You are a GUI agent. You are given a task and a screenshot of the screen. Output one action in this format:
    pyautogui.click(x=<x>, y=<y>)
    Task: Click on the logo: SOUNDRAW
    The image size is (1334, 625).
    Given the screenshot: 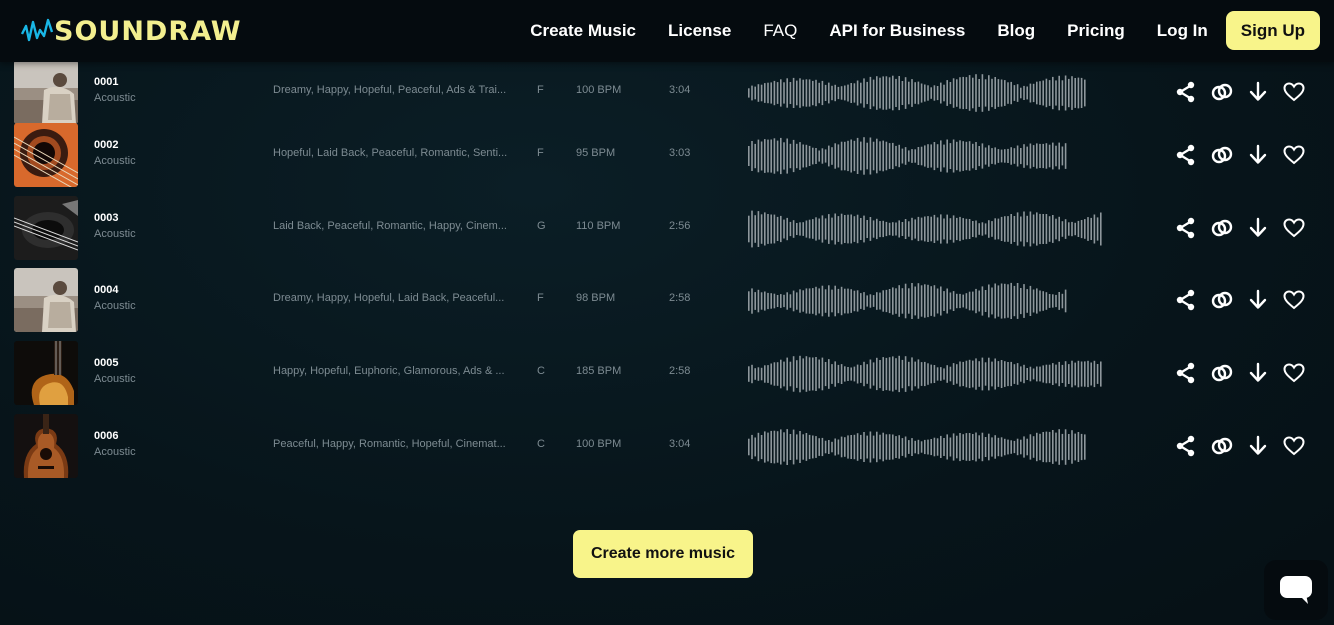 What is the action you would take?
    pyautogui.click(x=131, y=31)
    